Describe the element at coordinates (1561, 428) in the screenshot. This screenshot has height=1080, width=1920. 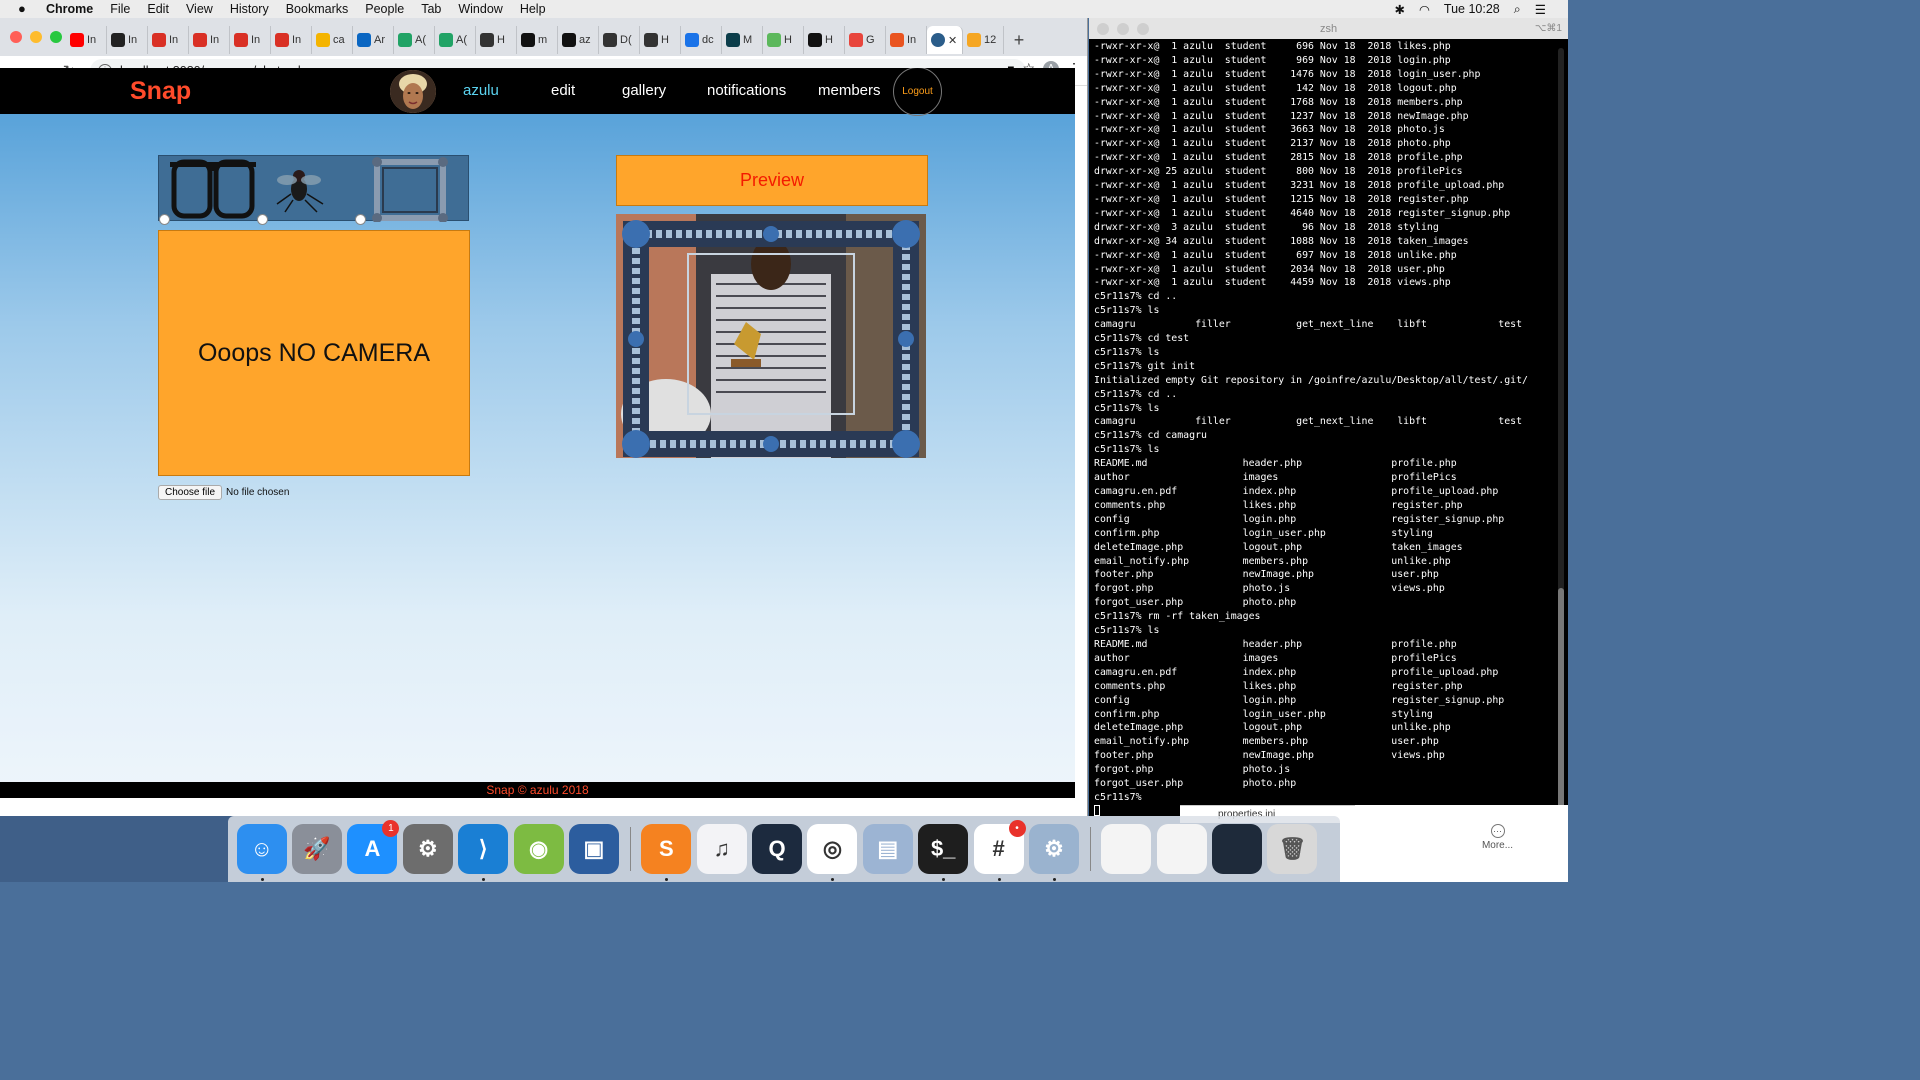
I see `terminal-scrollbar` at that location.